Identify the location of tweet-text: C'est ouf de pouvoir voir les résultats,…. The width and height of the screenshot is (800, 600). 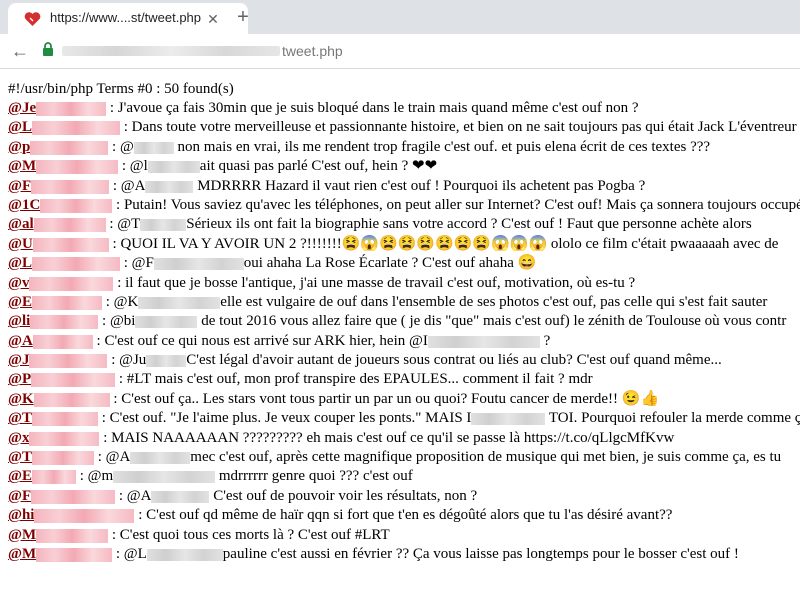
(343, 495).